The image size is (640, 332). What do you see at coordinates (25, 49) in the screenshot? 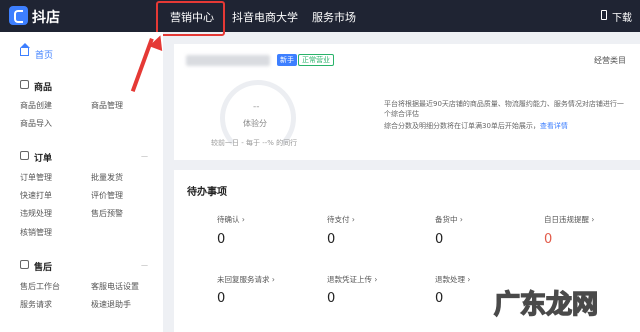
I see `home-icon` at bounding box center [25, 49].